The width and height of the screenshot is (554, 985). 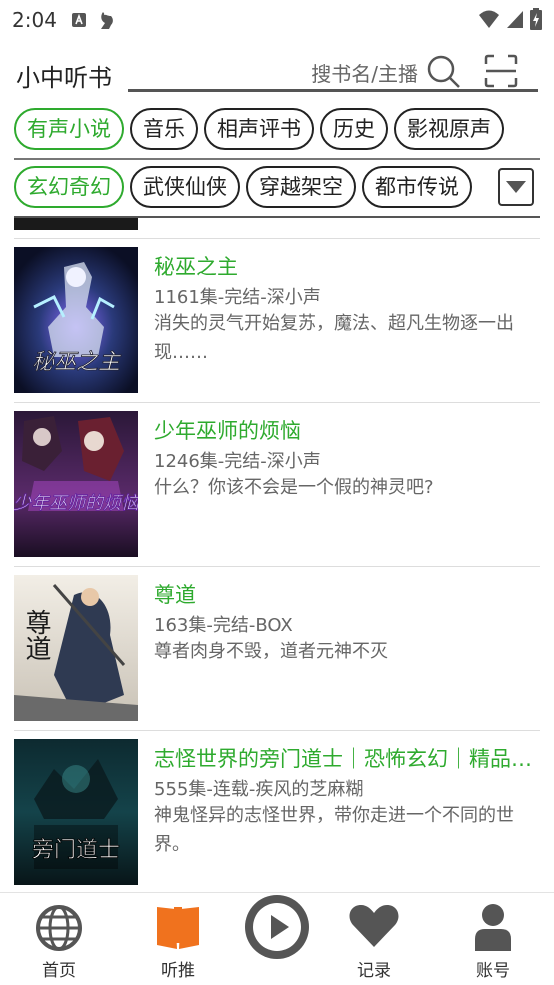 I want to click on play-icon, so click(x=277, y=927).